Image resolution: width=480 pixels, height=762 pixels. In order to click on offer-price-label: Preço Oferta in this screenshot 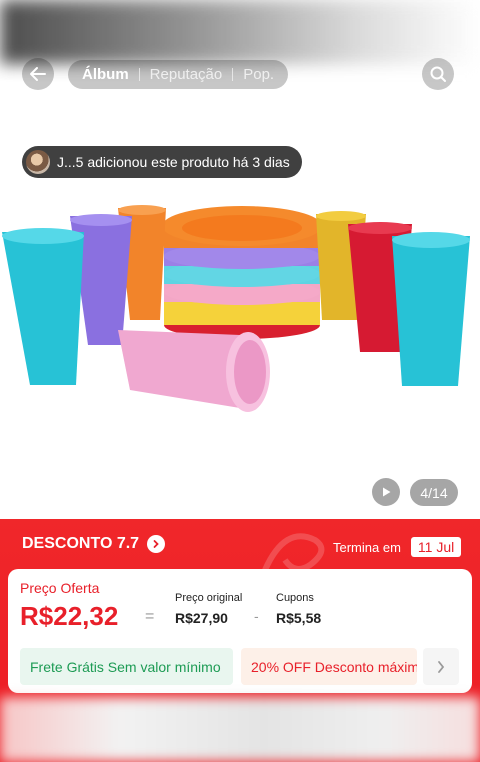, I will do `click(60, 588)`.